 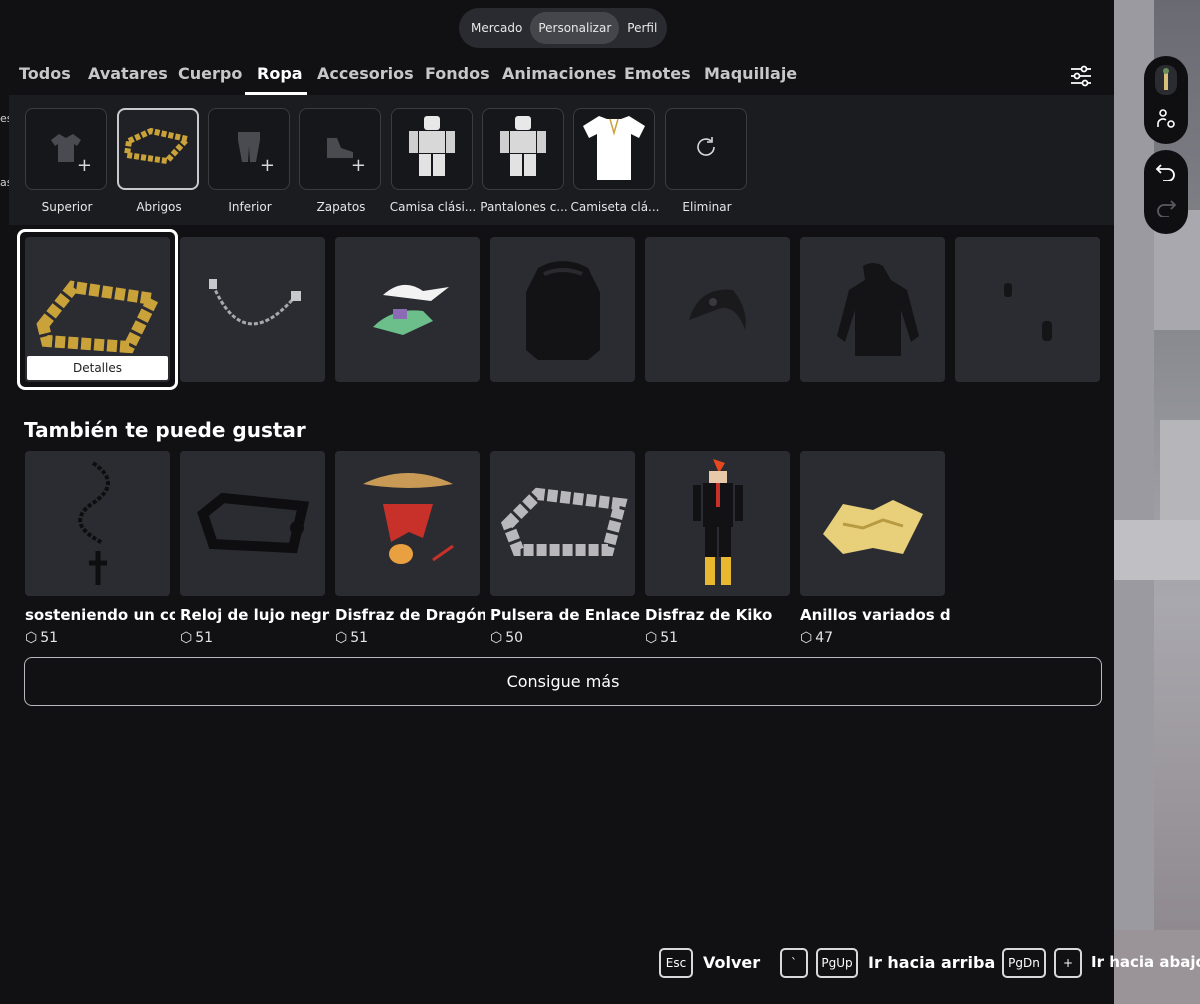 I want to click on nav-personalizar: Personalizar, so click(x=575, y=28).